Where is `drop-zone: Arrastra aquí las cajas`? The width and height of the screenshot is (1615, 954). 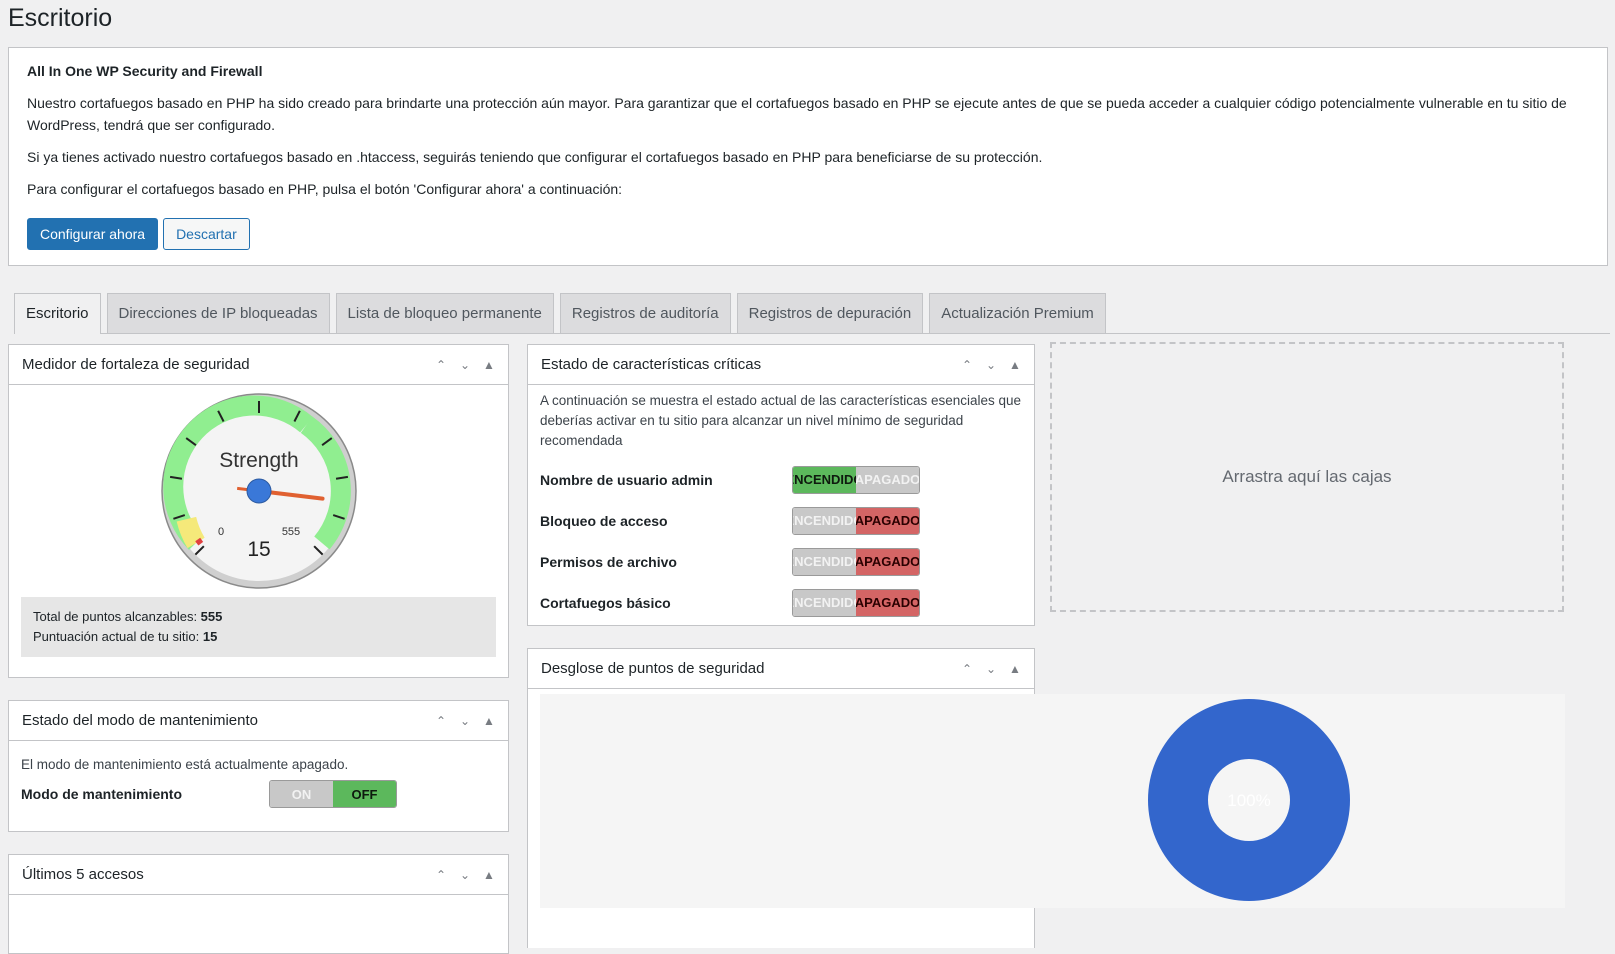
drop-zone: Arrastra aquí las cajas is located at coordinates (1307, 477).